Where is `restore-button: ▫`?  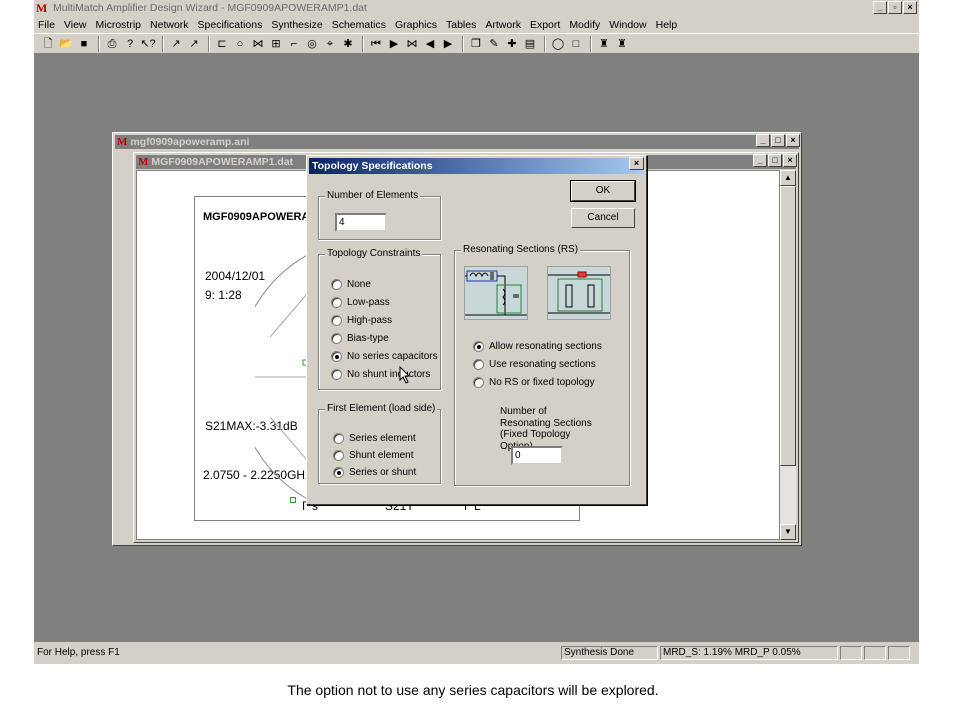
restore-button: ▫ is located at coordinates (895, 7).